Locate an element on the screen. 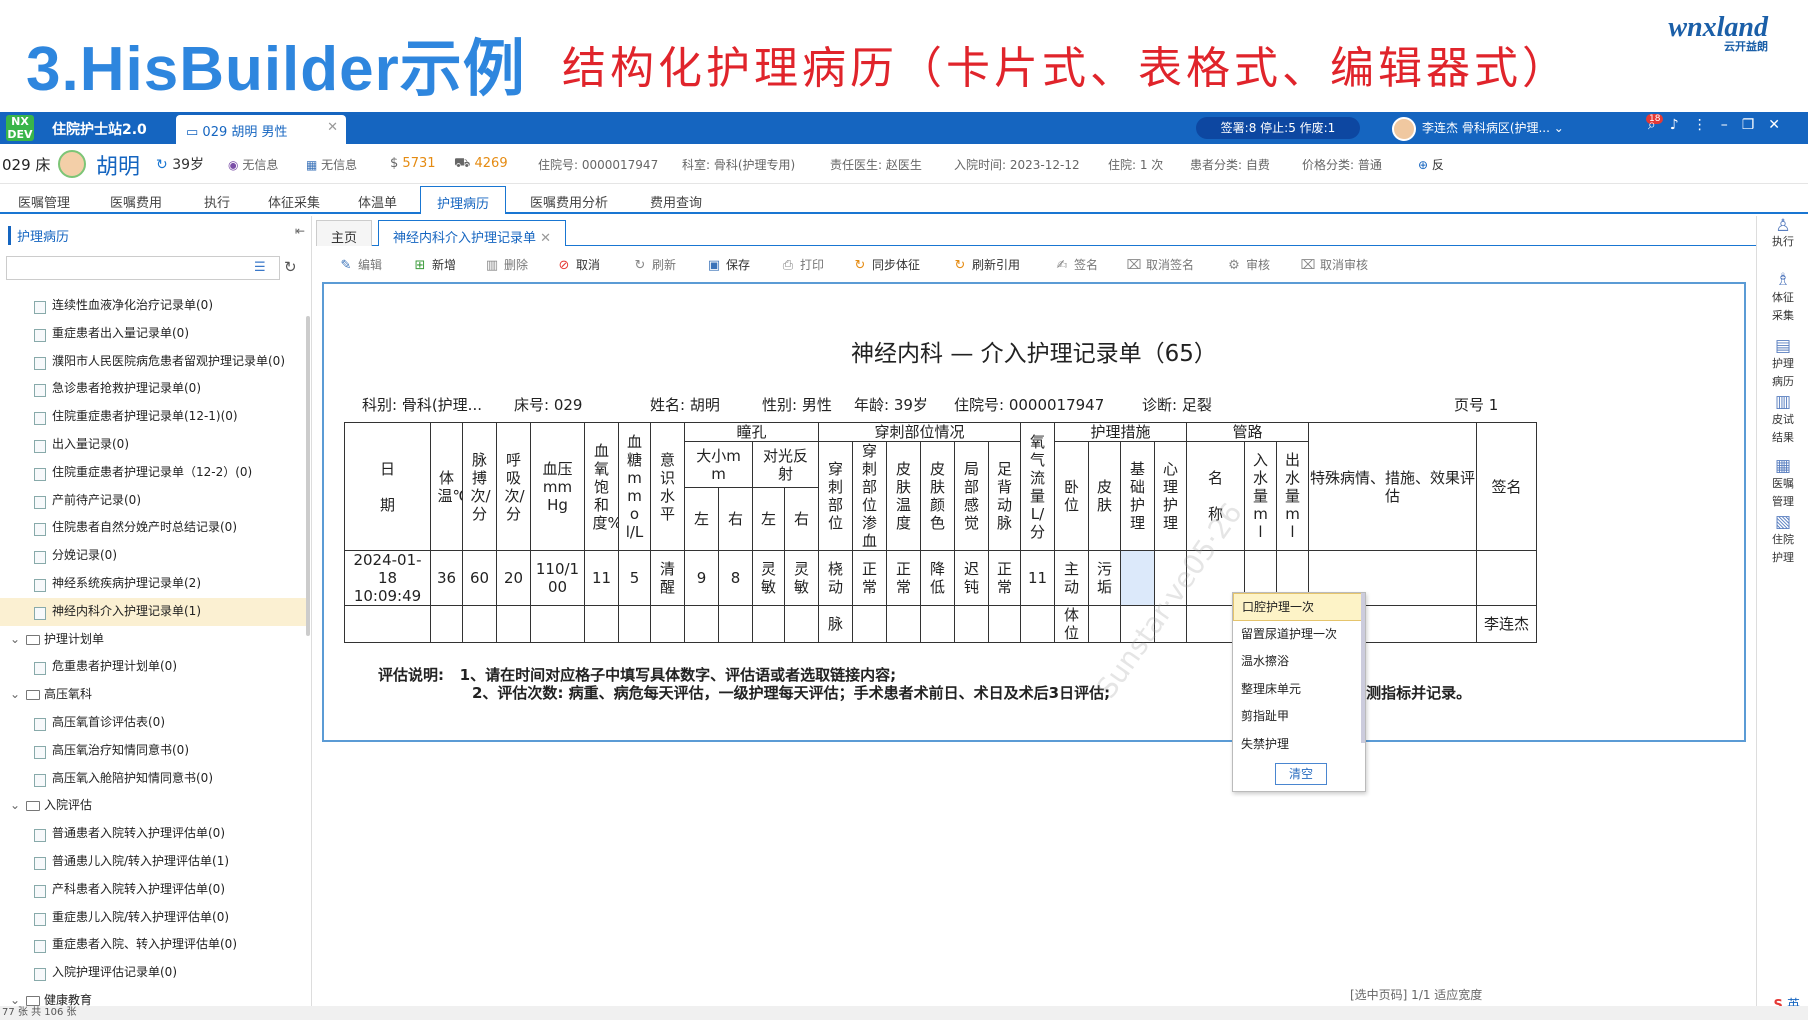  cell-p-ooze: 正常 is located at coordinates (869, 578).